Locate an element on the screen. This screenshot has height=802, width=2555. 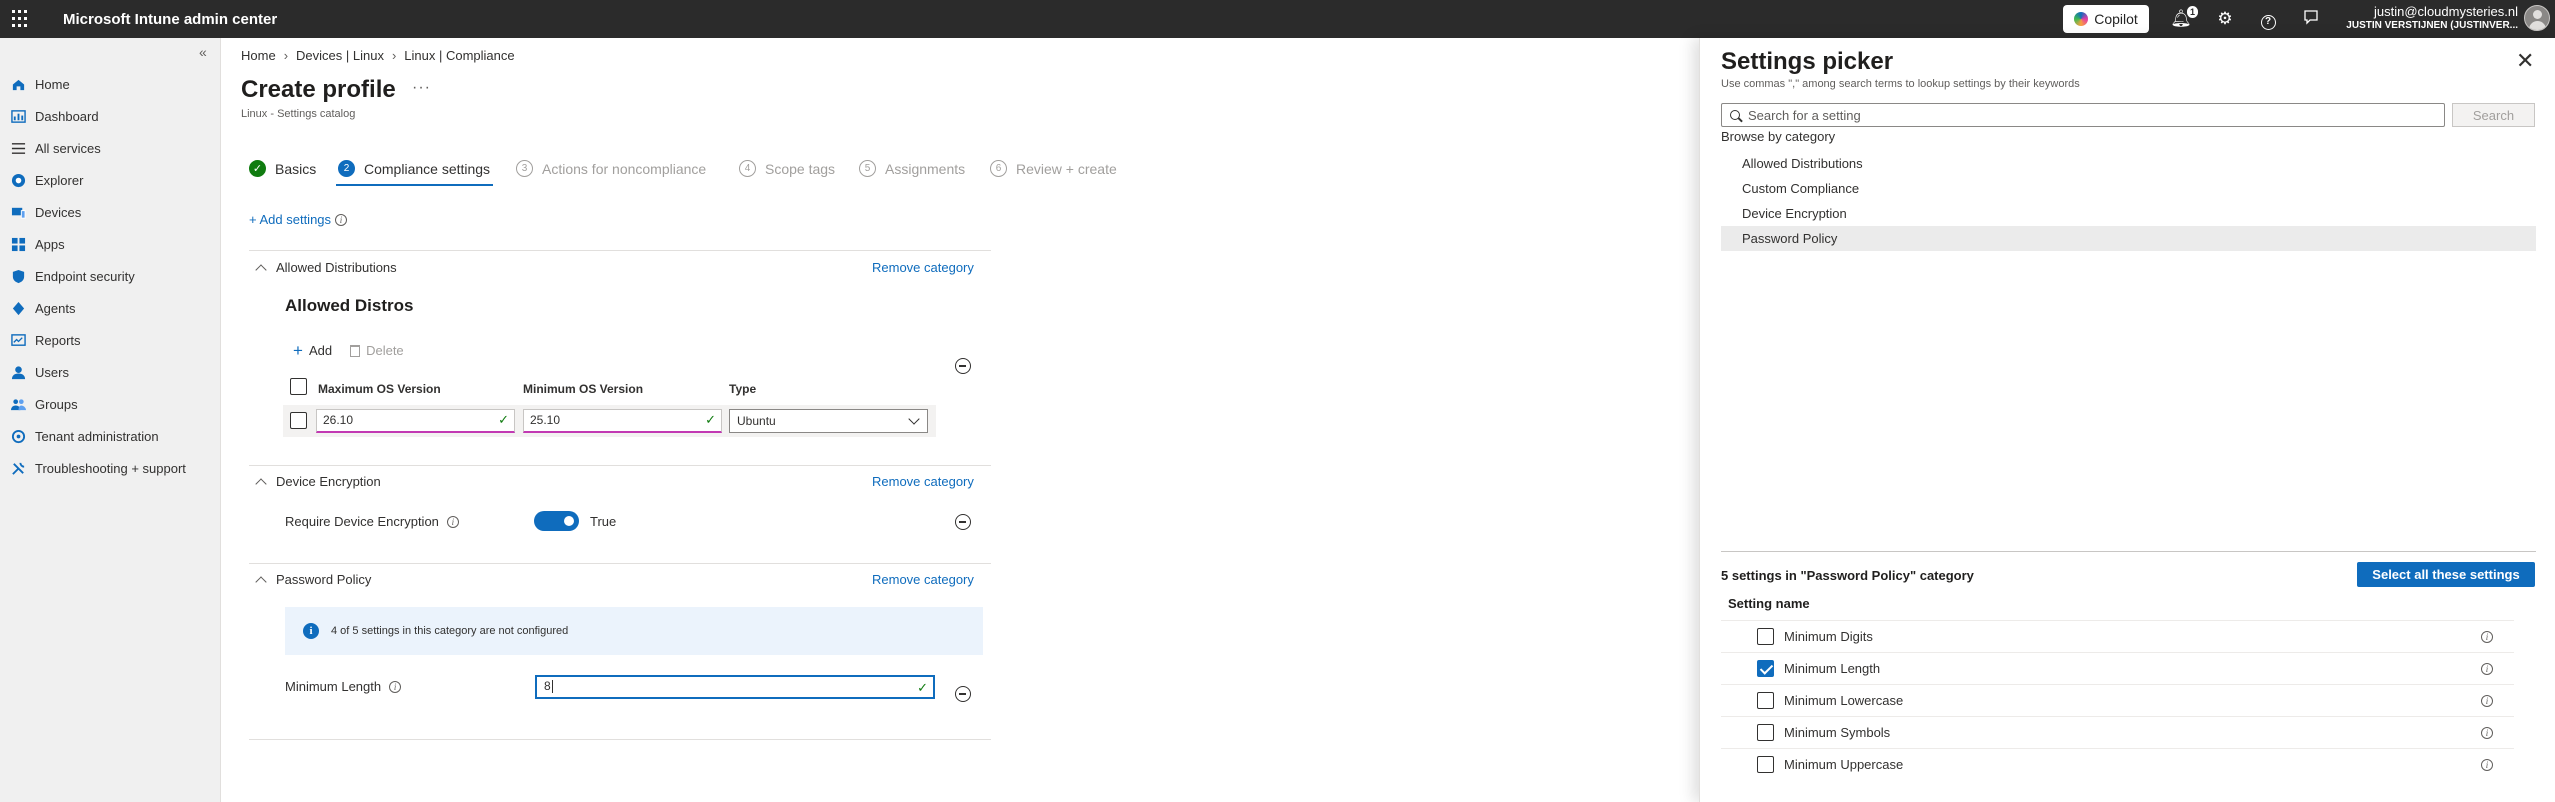
apps-icon is located at coordinates (18, 244).